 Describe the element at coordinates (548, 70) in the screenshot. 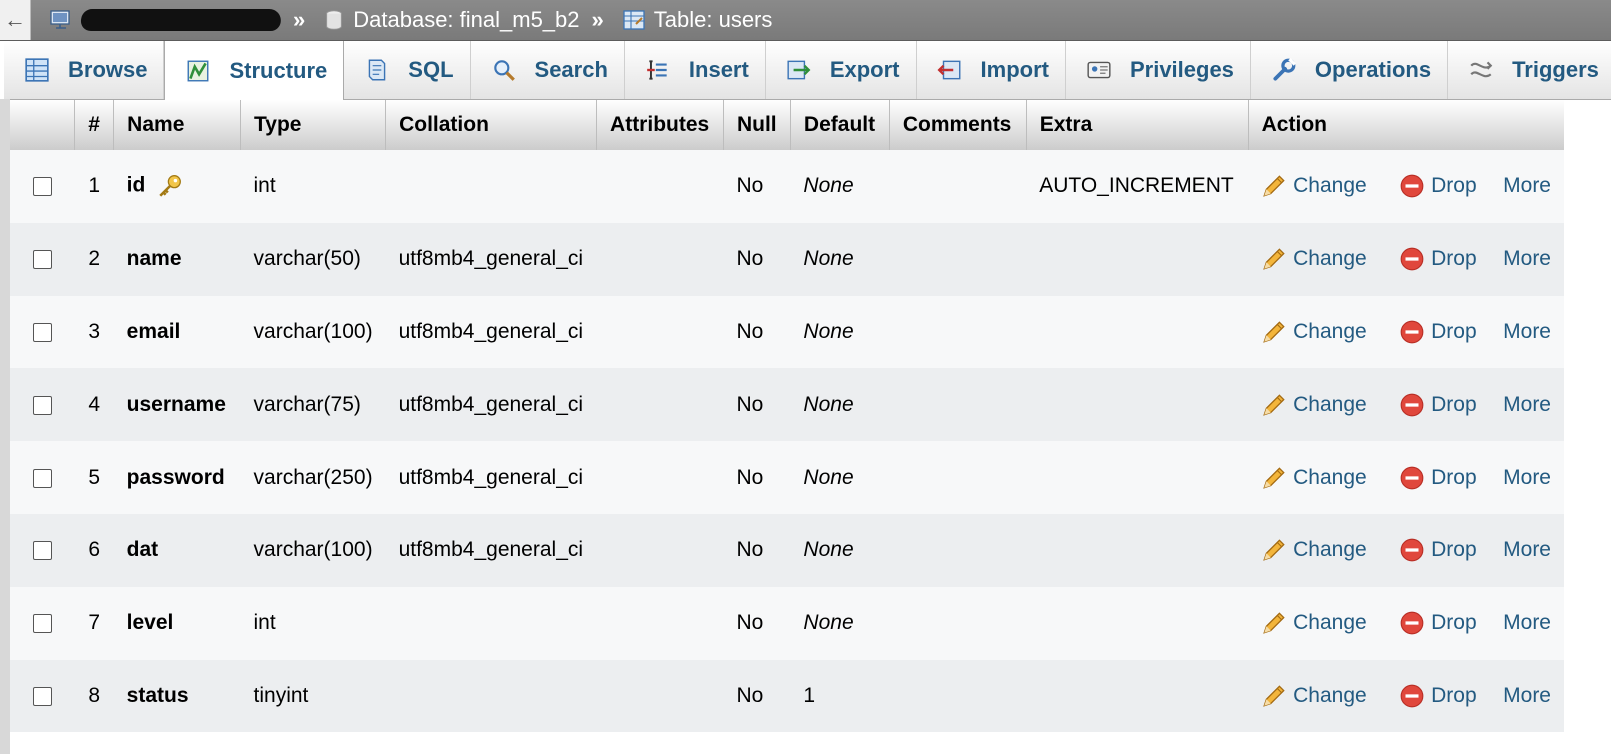

I see `tab-search: Search` at that location.